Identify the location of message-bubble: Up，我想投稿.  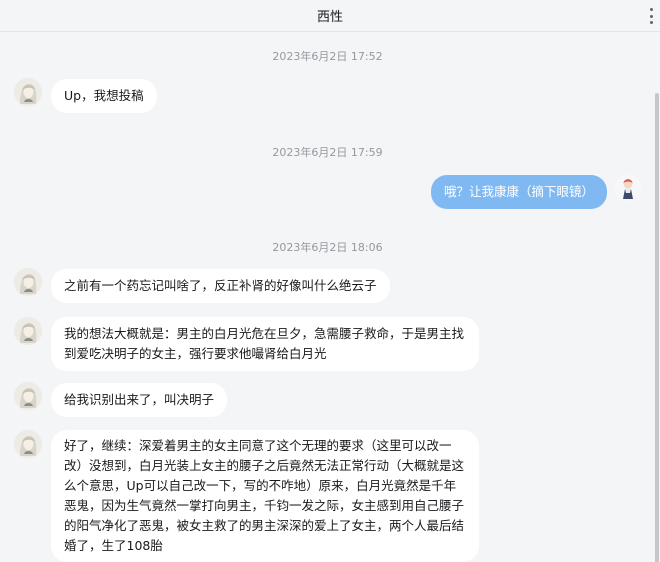
(104, 96).